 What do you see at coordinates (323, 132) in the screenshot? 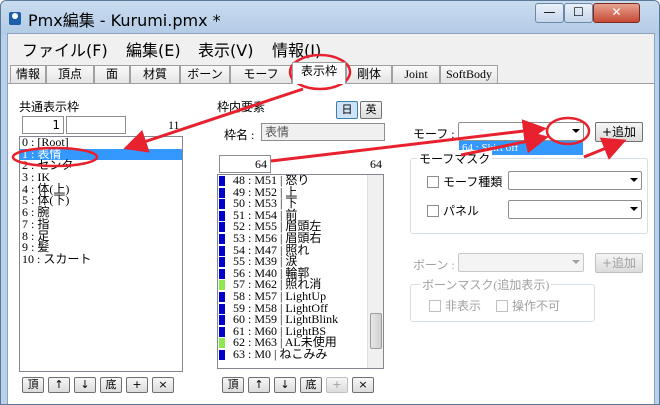
I see `frame-name-field: 表情` at bounding box center [323, 132].